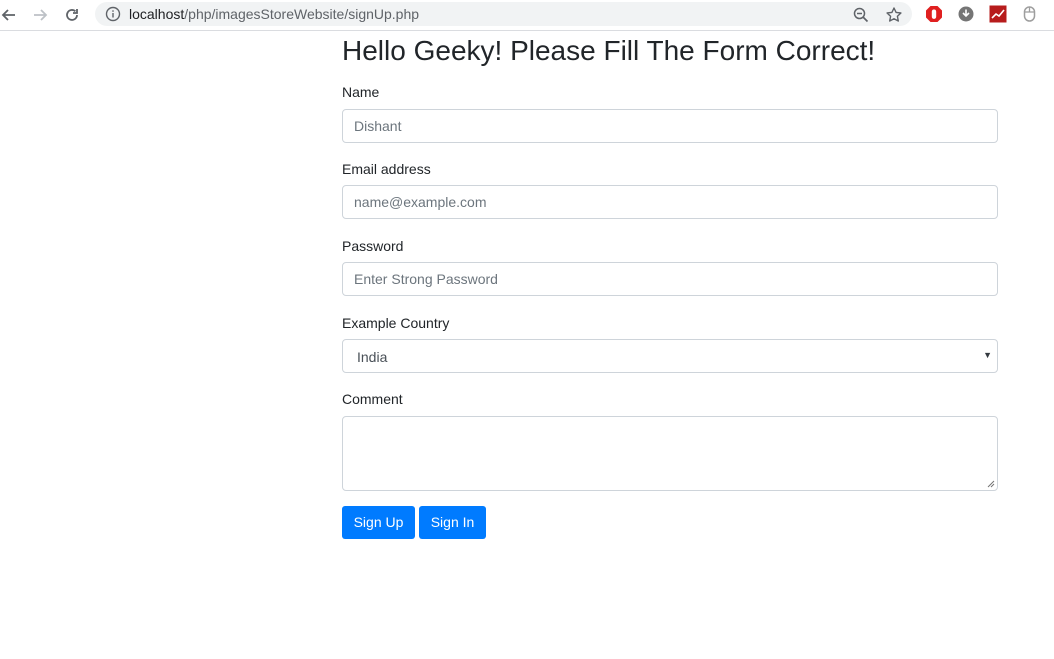 Image resolution: width=1054 pixels, height=659 pixels. I want to click on comment-label: Comment, so click(372, 399).